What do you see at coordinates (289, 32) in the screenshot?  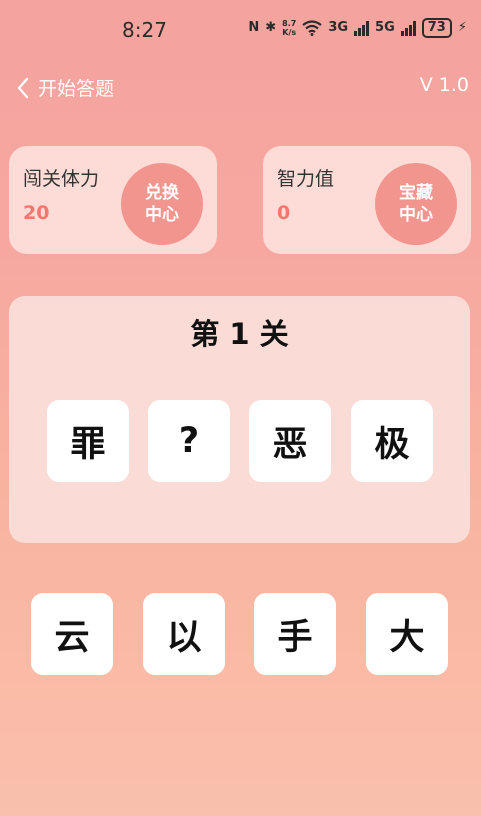 I see `network-speed-unit: K/s` at bounding box center [289, 32].